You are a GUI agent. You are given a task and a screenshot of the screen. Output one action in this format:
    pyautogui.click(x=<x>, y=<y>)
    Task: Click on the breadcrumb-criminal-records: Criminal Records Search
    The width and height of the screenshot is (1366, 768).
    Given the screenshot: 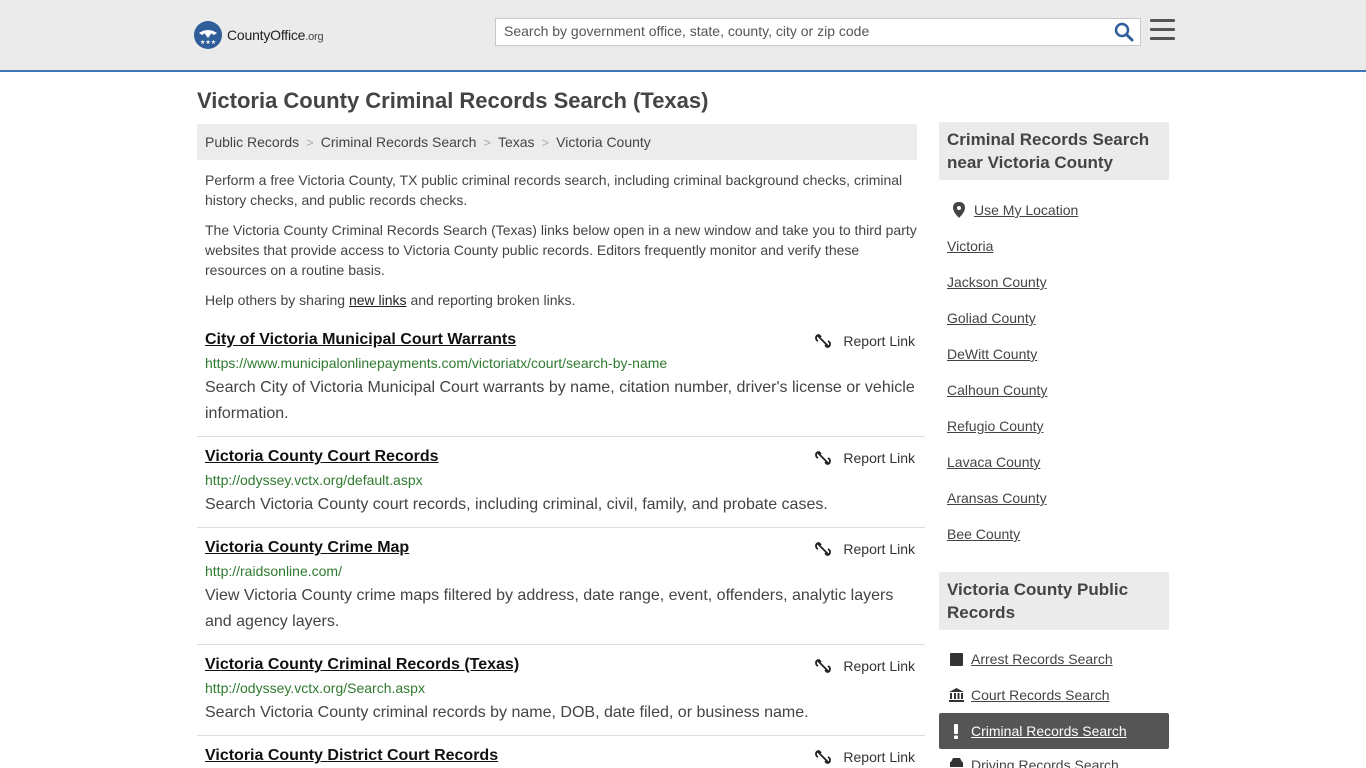 What is the action you would take?
    pyautogui.click(x=399, y=142)
    